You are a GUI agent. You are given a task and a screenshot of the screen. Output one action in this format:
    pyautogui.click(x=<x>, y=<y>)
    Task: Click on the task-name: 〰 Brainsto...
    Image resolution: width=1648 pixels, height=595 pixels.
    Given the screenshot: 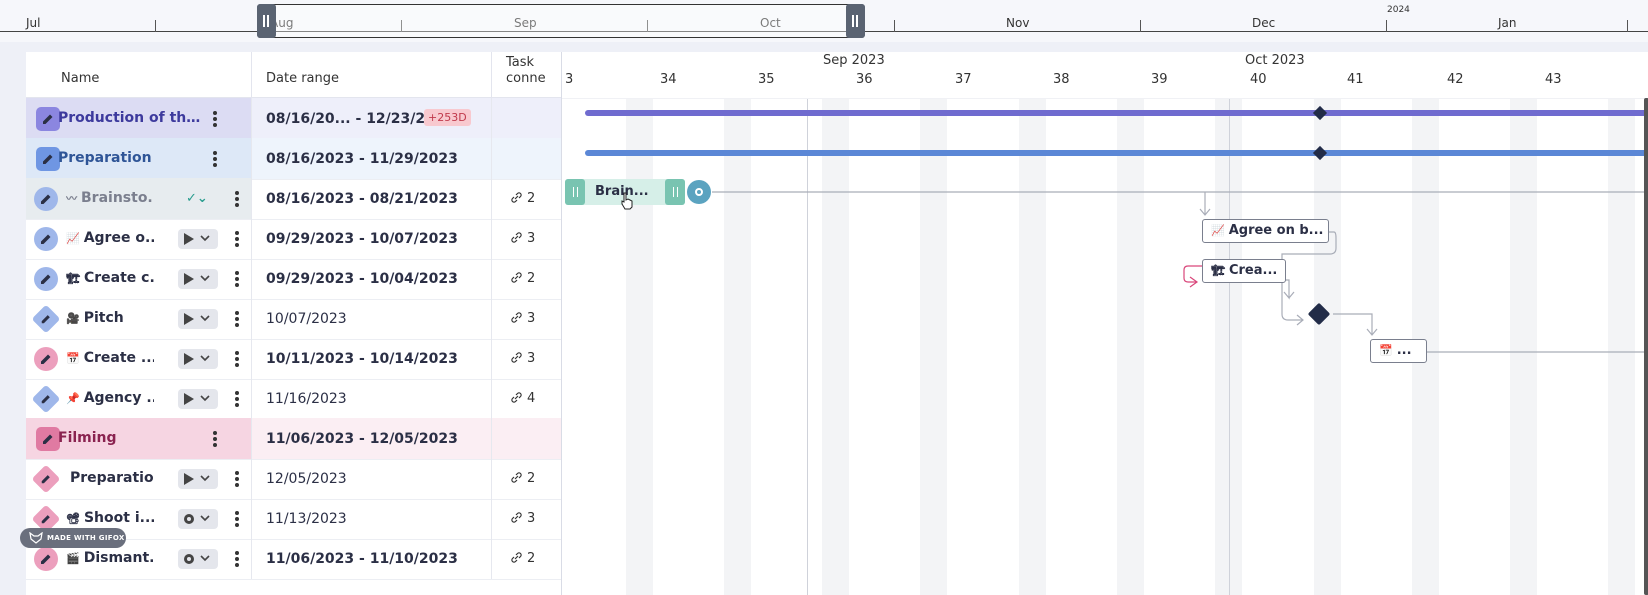 What is the action you would take?
    pyautogui.click(x=110, y=198)
    